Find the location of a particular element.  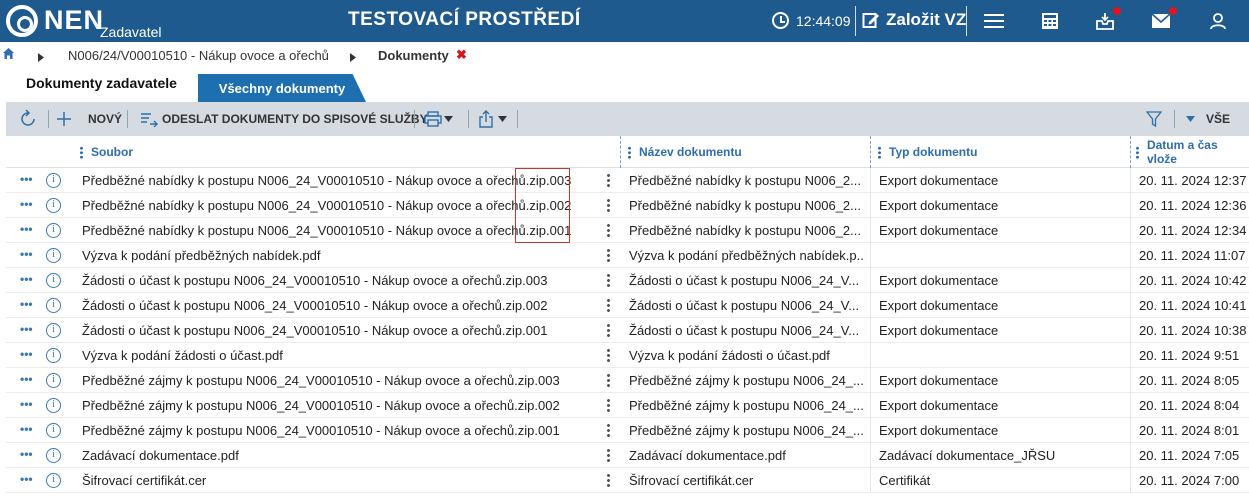

column-header-datum: Datum a čas vlože is located at coordinates (1192, 152).